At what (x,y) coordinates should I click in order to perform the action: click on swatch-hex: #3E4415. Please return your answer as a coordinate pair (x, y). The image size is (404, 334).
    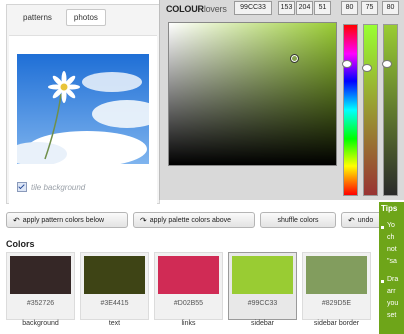
    Looking at the image, I should click on (114, 303).